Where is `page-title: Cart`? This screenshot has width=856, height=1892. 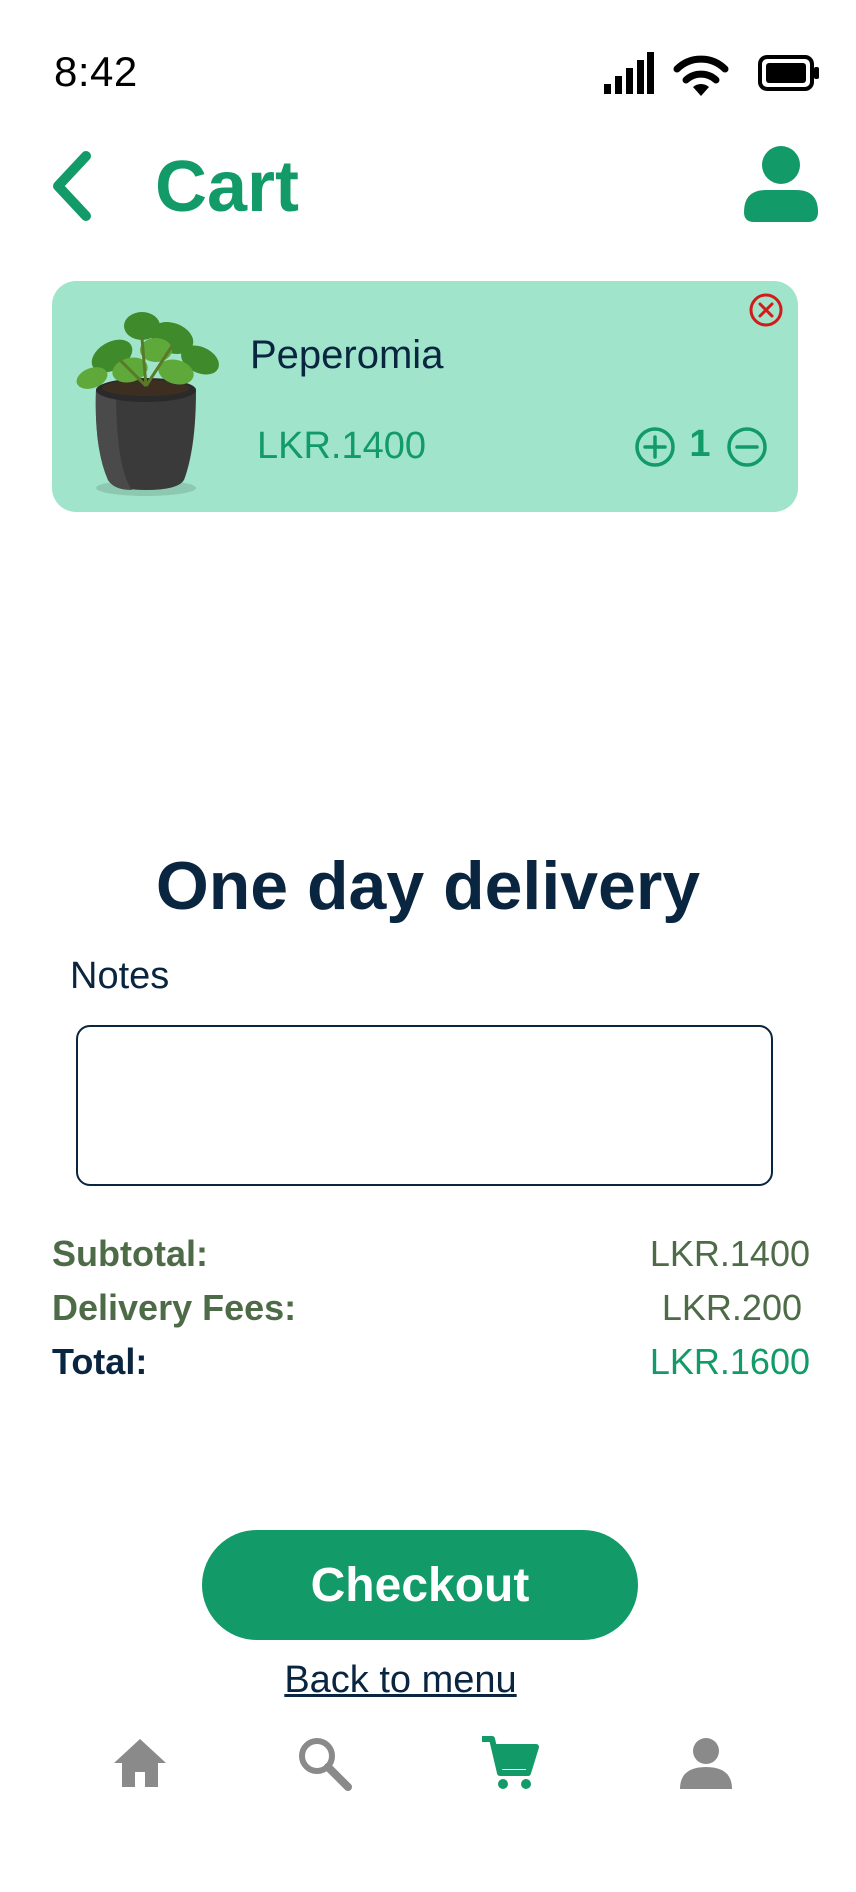 page-title: Cart is located at coordinates (227, 187).